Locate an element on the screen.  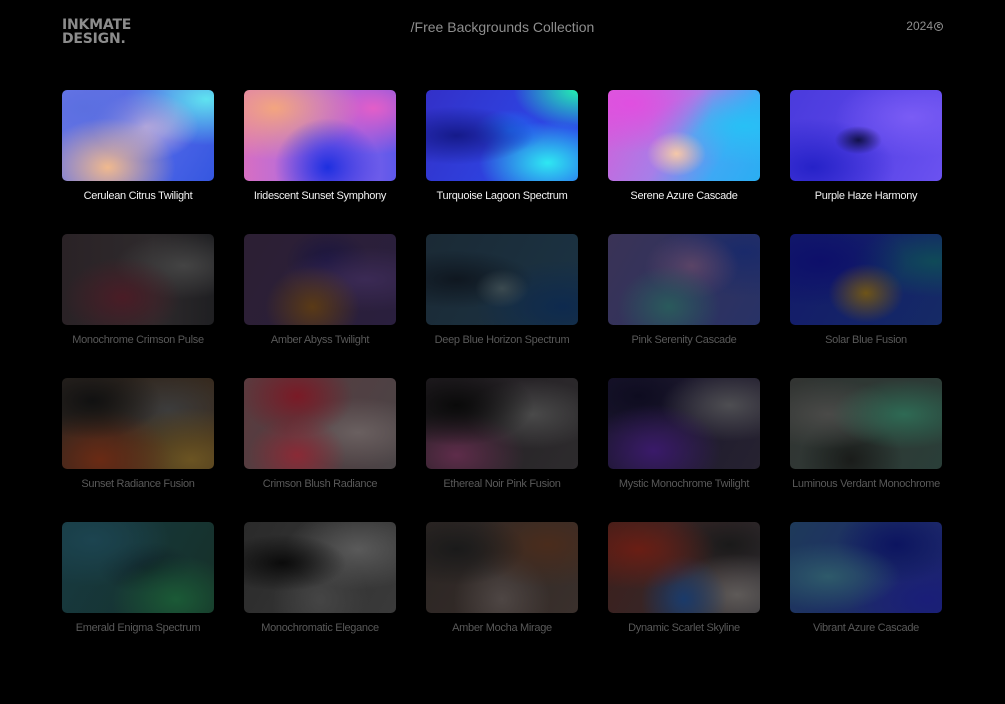
background-card: Mystic Monochrome Twilight is located at coordinates (684, 442).